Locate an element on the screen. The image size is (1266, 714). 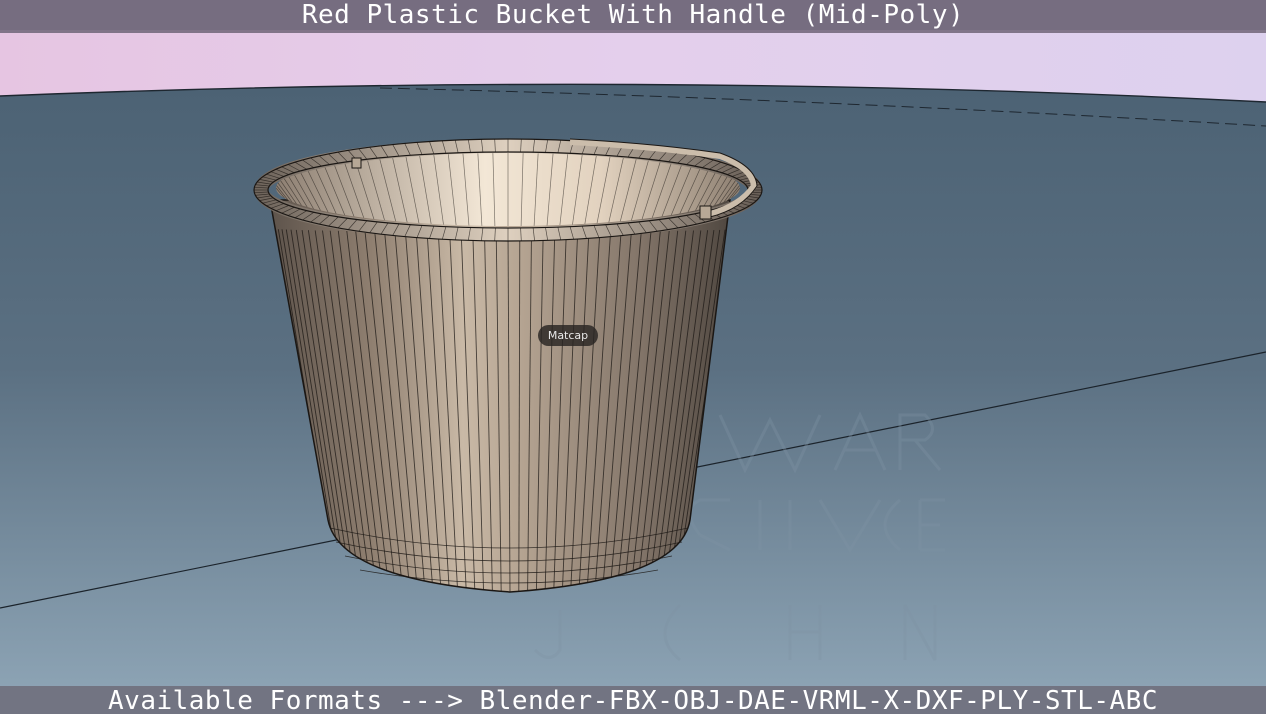
handle-clip-right is located at coordinates (705, 212).